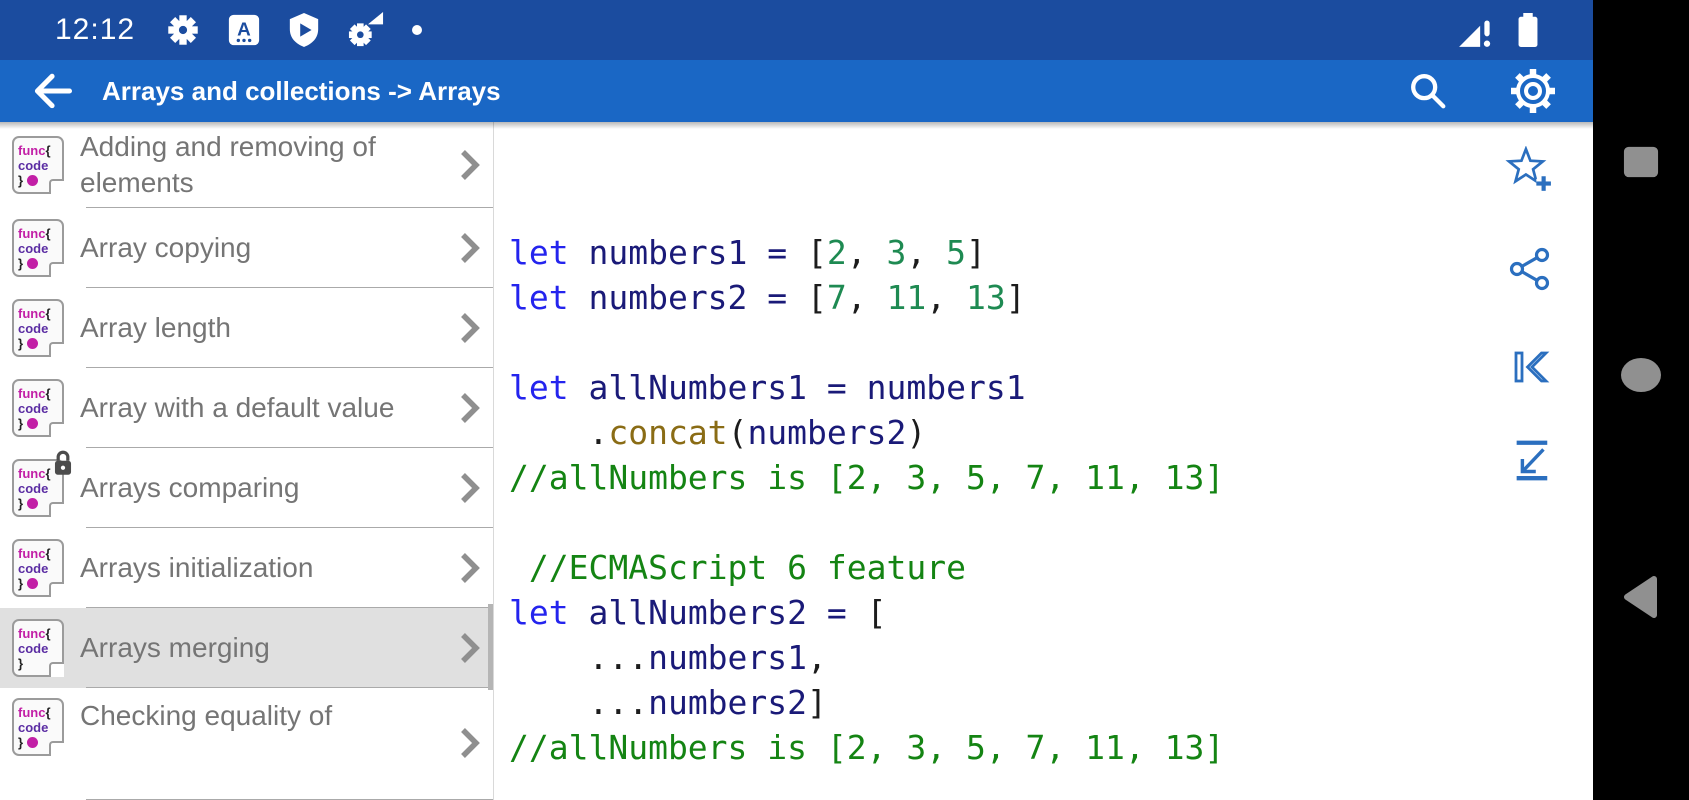 This screenshot has width=1689, height=800. I want to click on recents-button, so click(1641, 164).